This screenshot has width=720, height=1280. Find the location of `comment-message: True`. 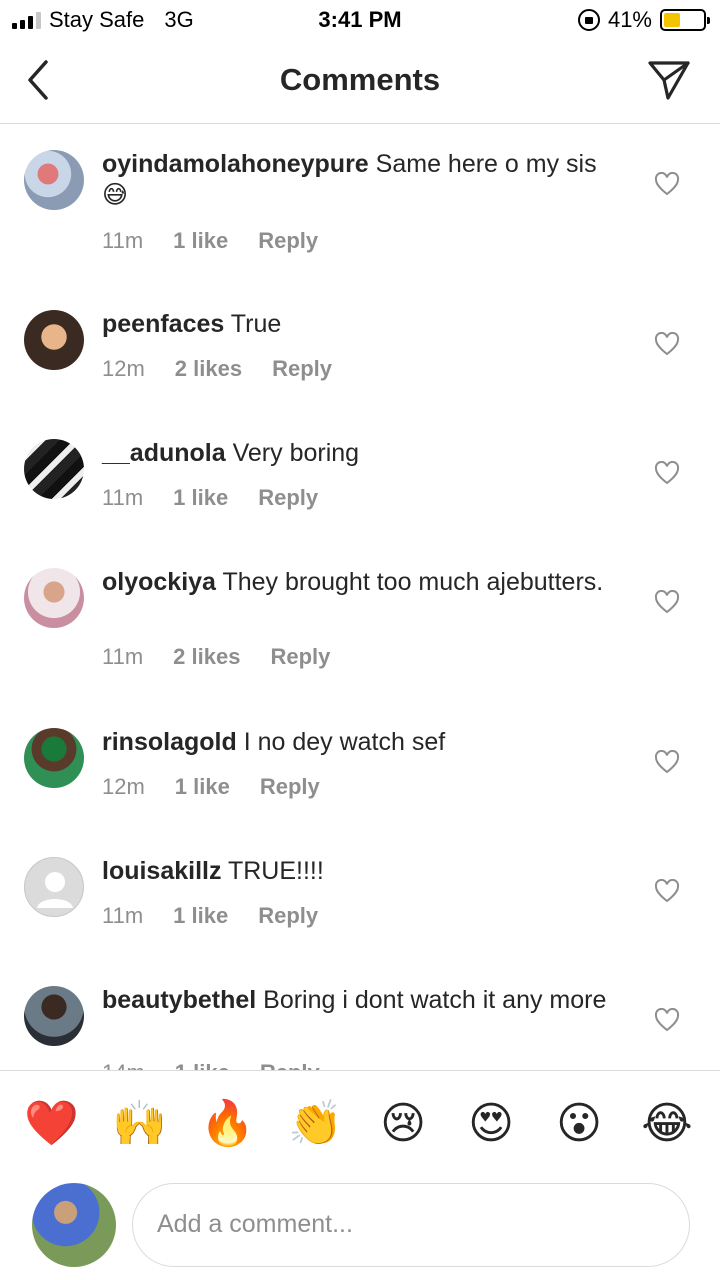

comment-message: True is located at coordinates (256, 324).